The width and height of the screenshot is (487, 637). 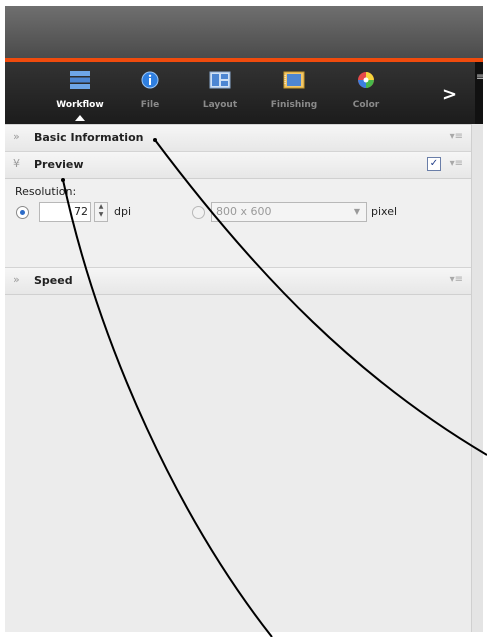 I want to click on callout-dot-basic-information, so click(x=155, y=140).